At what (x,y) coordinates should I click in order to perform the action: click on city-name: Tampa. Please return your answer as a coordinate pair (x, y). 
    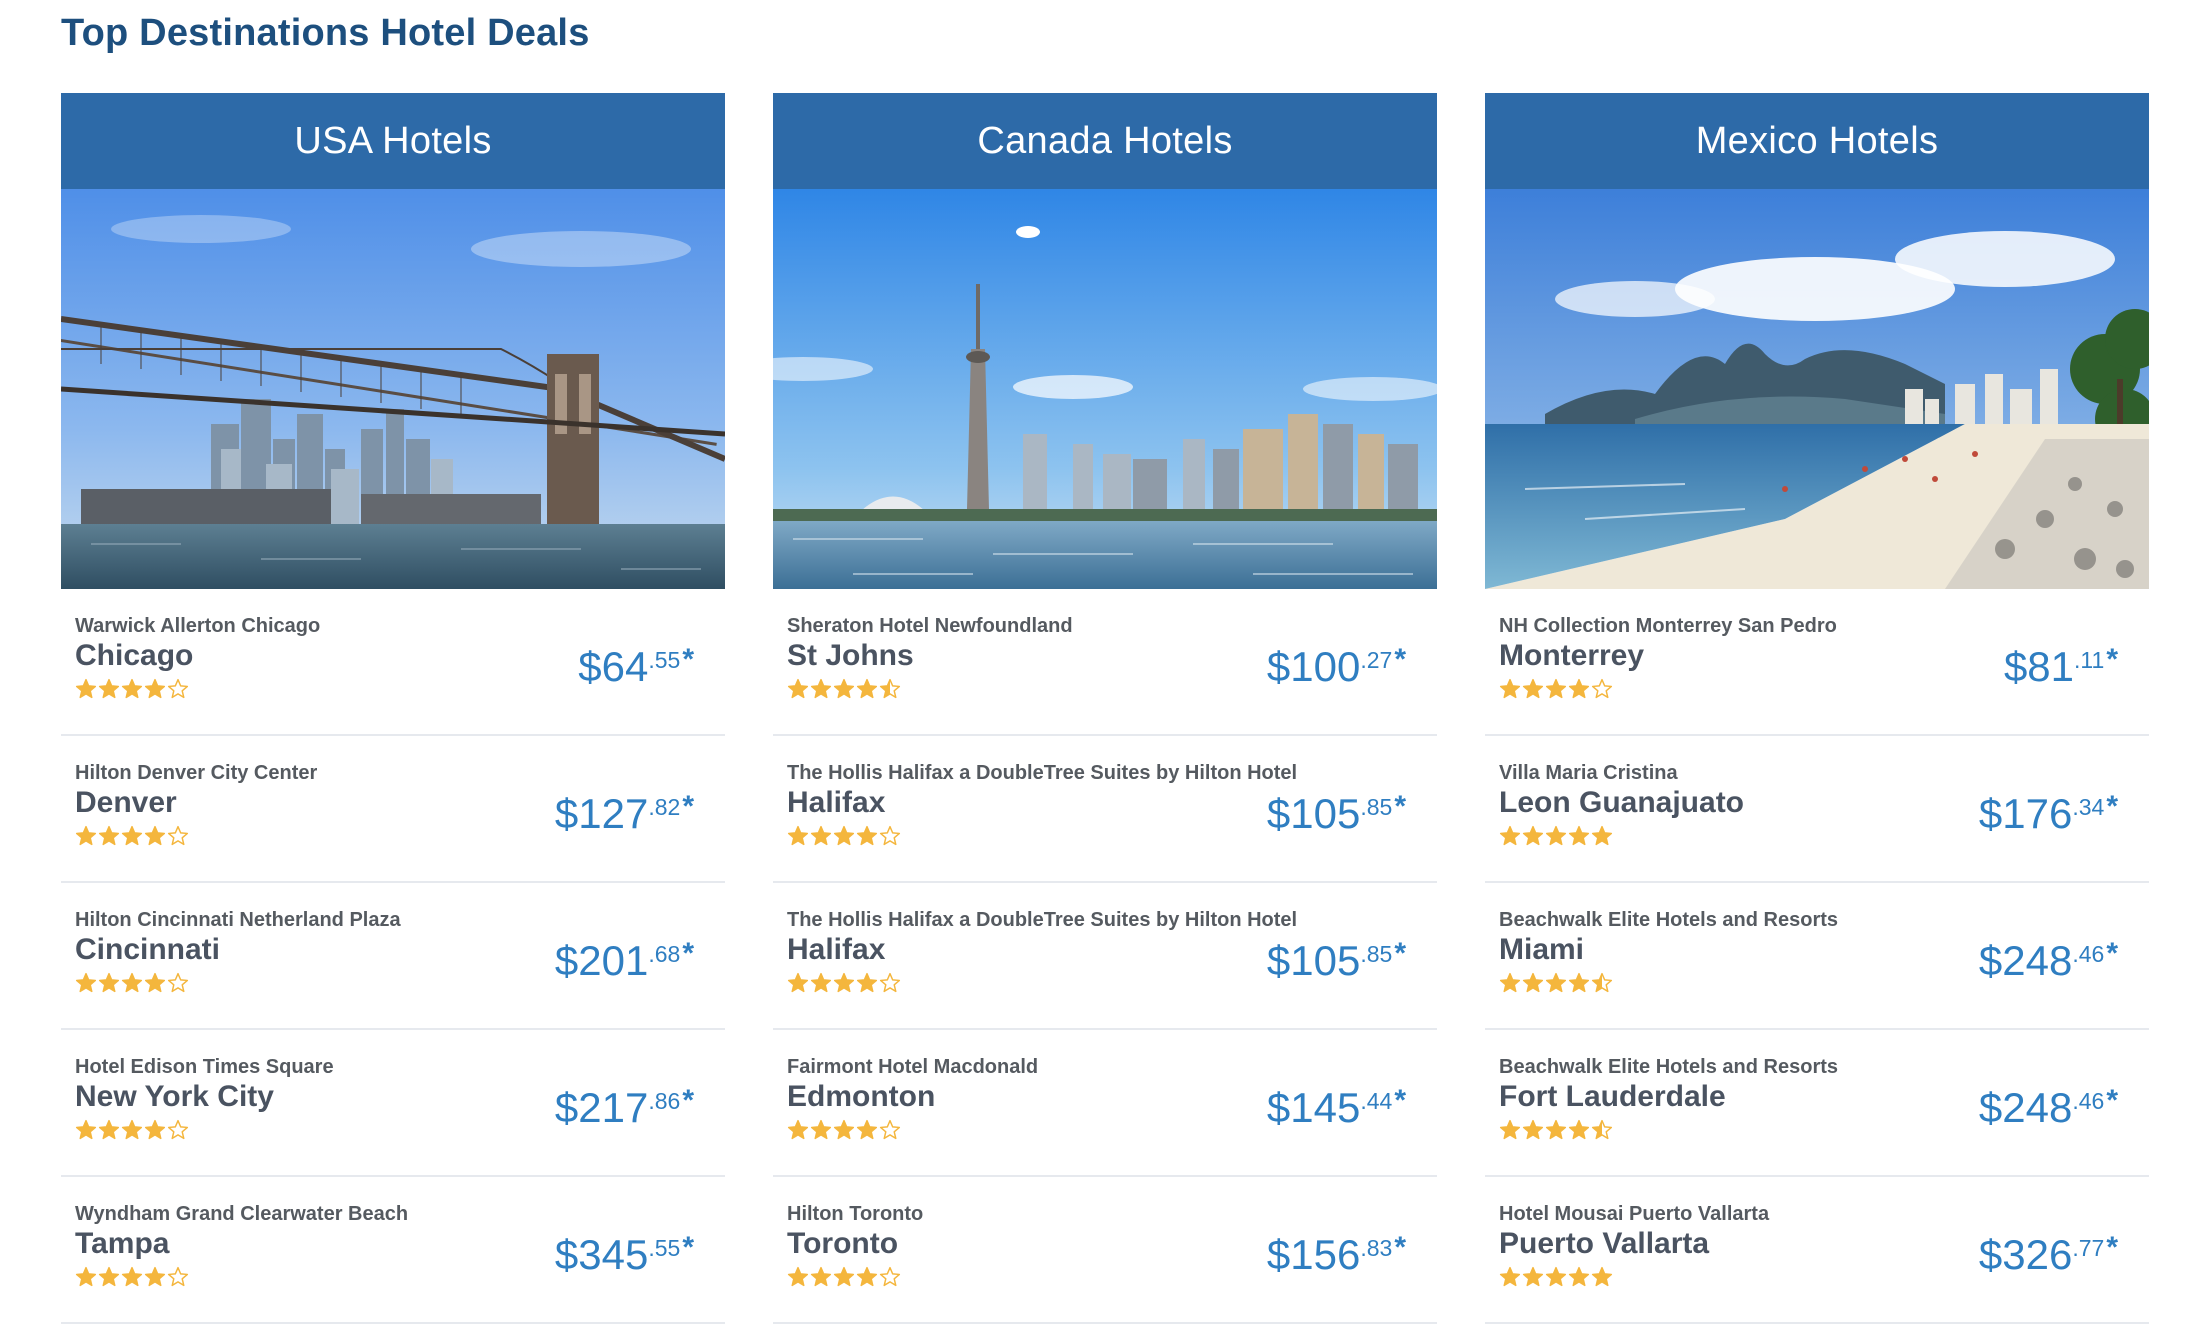
    Looking at the image, I should click on (122, 1243).